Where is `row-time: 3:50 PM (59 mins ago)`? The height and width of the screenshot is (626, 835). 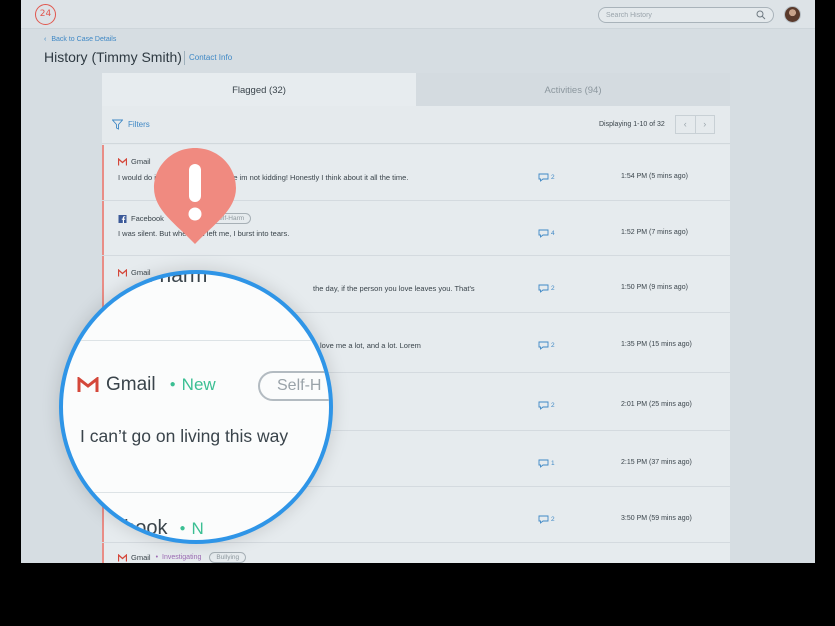
row-time: 3:50 PM (59 mins ago) is located at coordinates (656, 518).